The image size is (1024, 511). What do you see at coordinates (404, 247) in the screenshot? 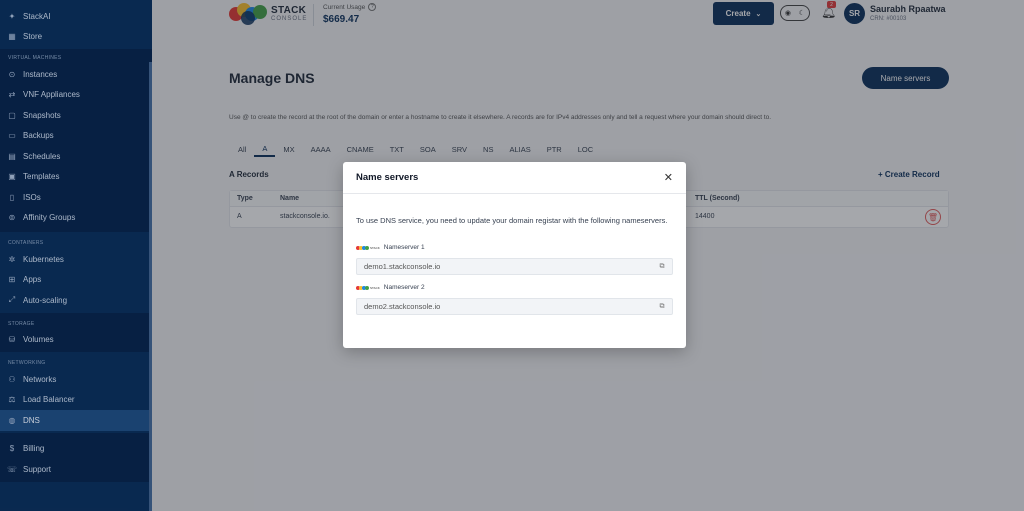
I see `nameserver-label-text: Nameserver 1` at bounding box center [404, 247].